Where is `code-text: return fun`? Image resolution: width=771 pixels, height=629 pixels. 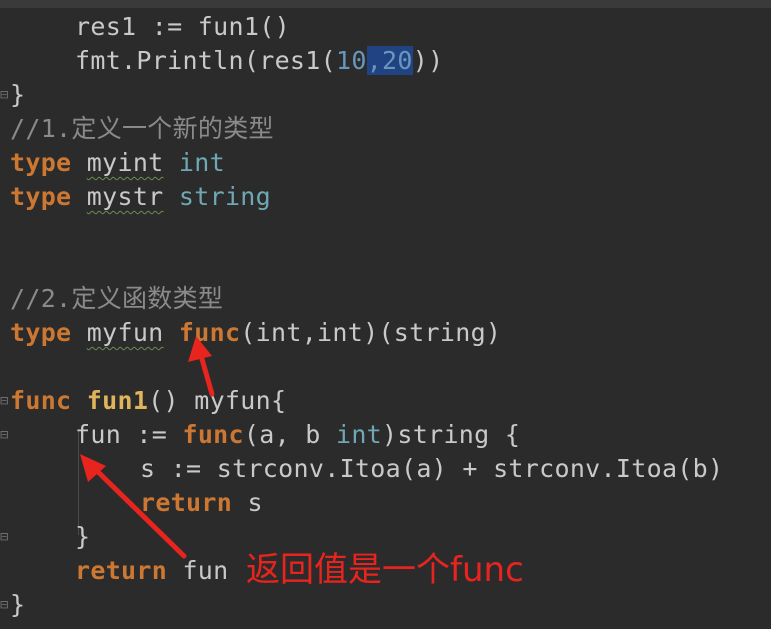
code-text: return fun is located at coordinates (152, 570).